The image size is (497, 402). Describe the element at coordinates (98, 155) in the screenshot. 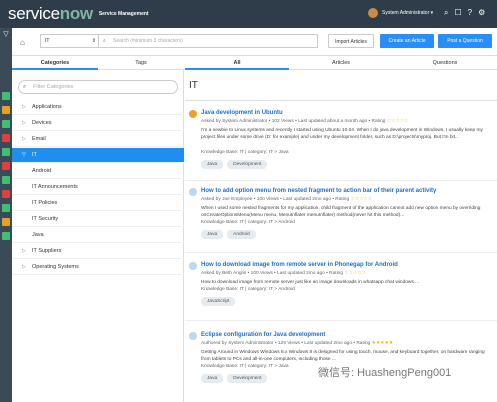

I see `category-item-selected: ▽ IT` at that location.